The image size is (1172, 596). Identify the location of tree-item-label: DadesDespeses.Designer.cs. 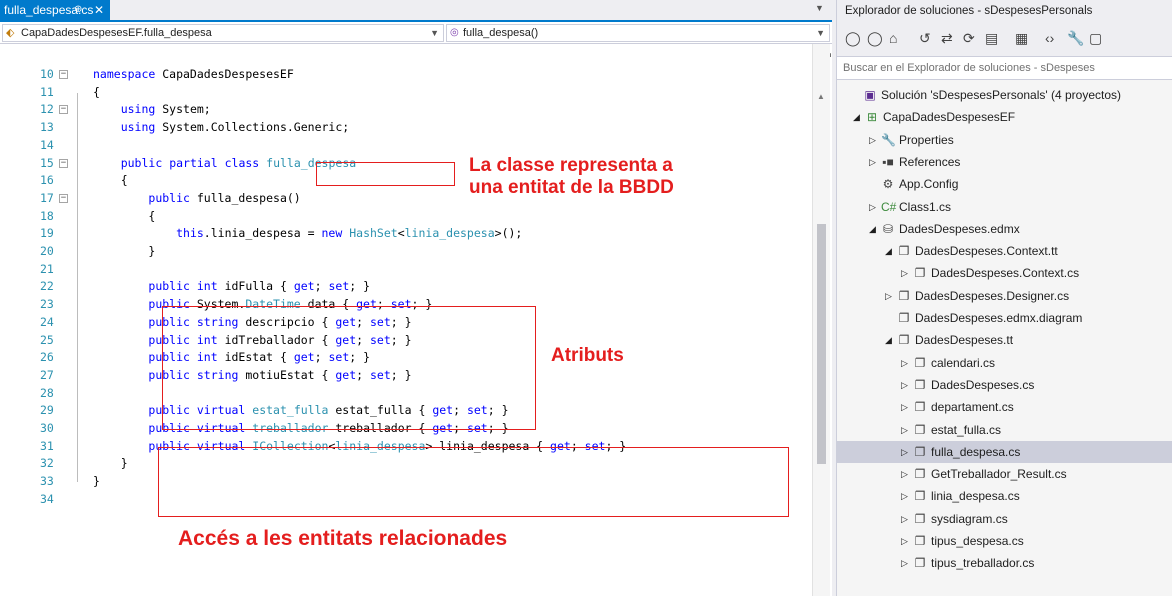
(992, 295).